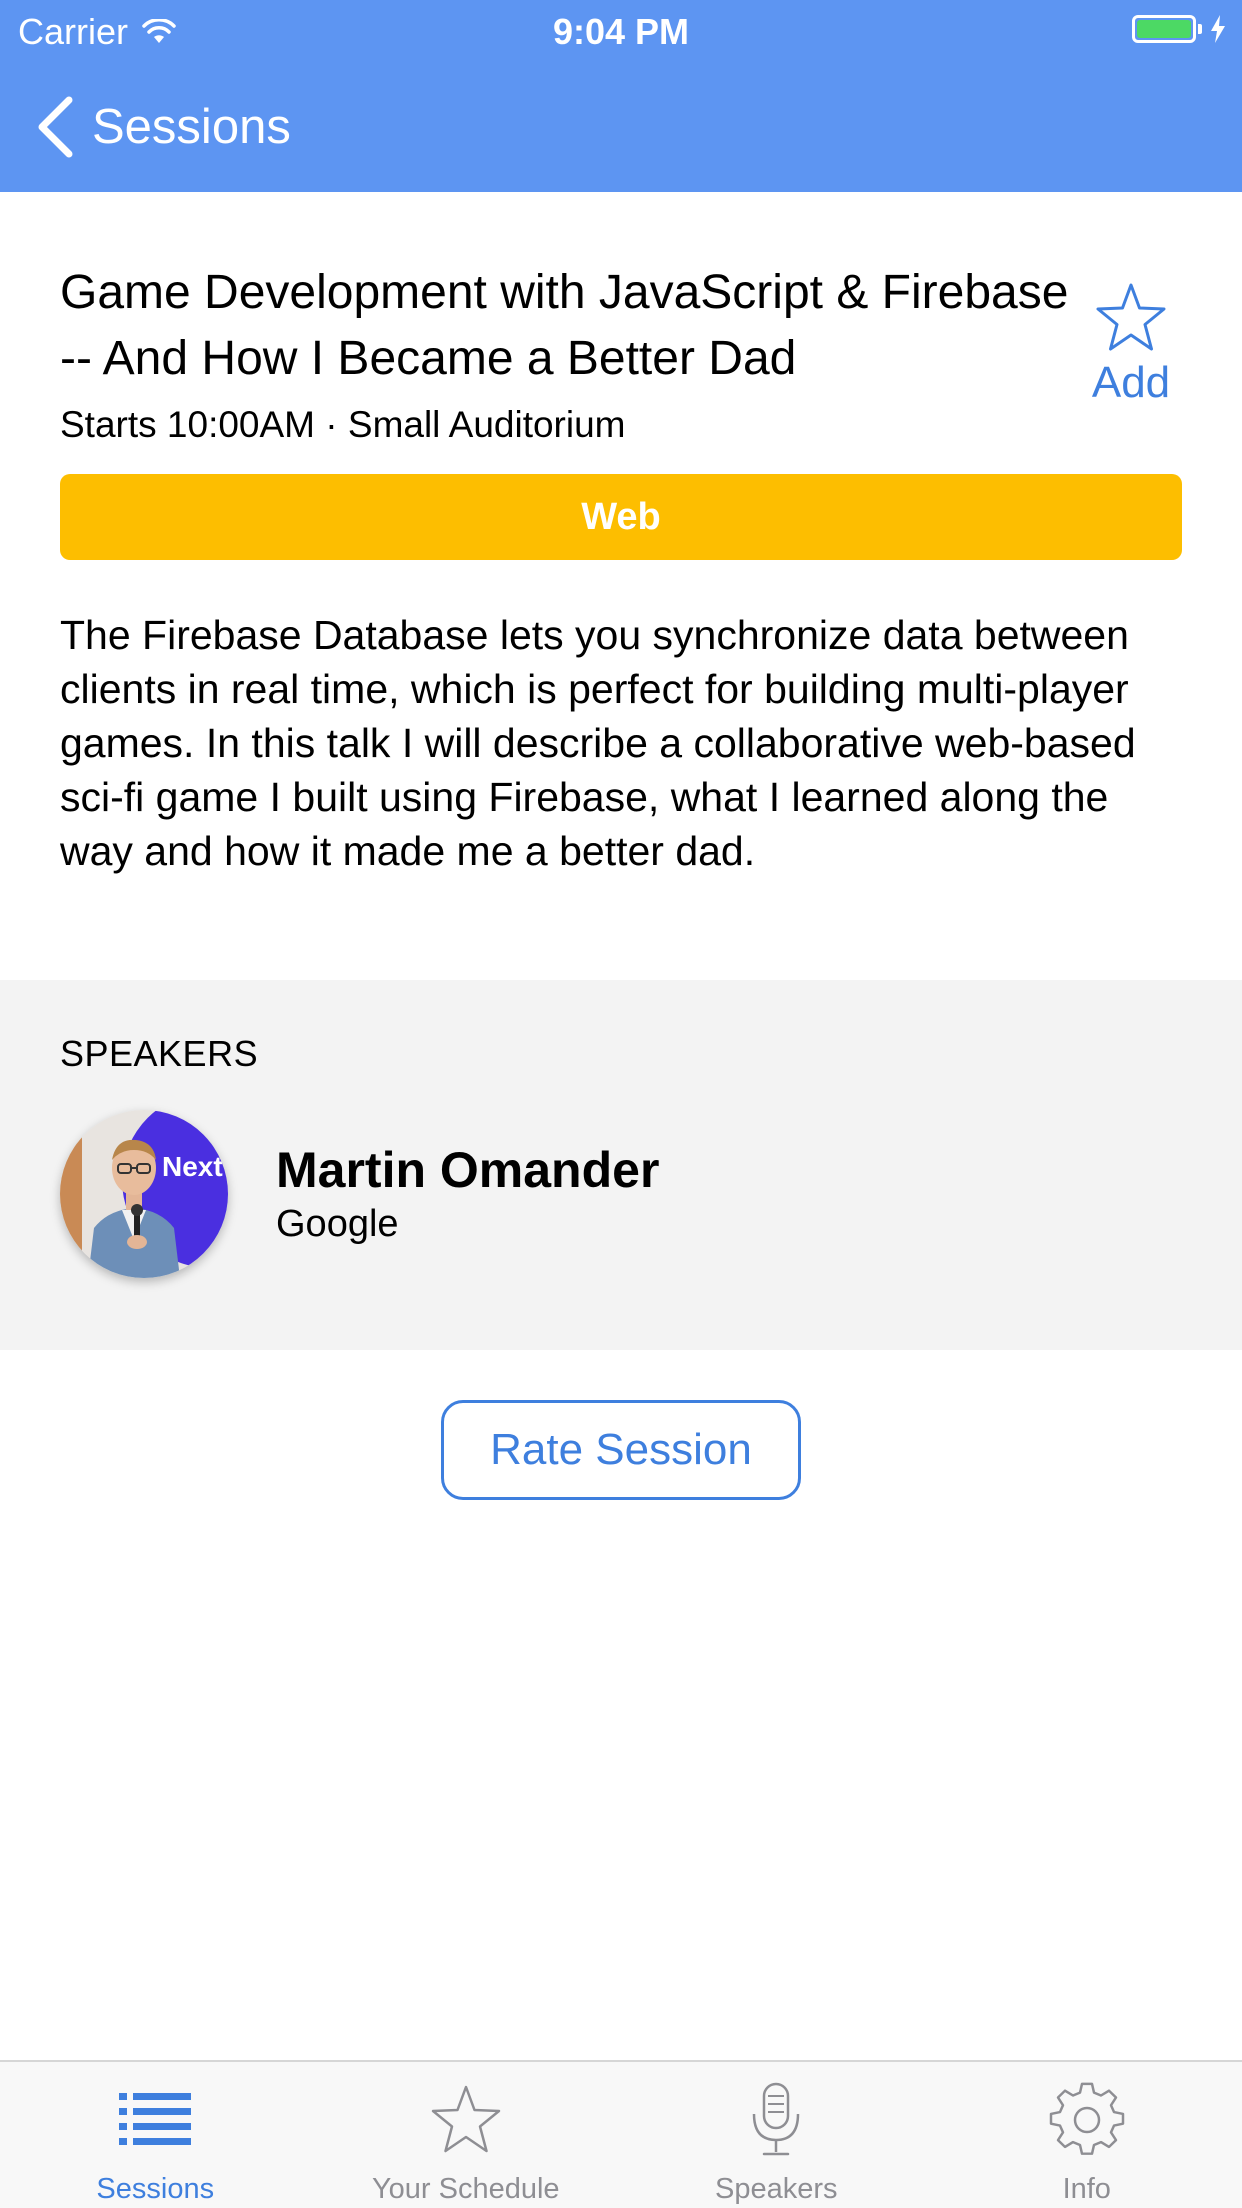 The height and width of the screenshot is (2208, 1242). What do you see at coordinates (468, 1170) in the screenshot?
I see `speaker-name: Martin Omander` at bounding box center [468, 1170].